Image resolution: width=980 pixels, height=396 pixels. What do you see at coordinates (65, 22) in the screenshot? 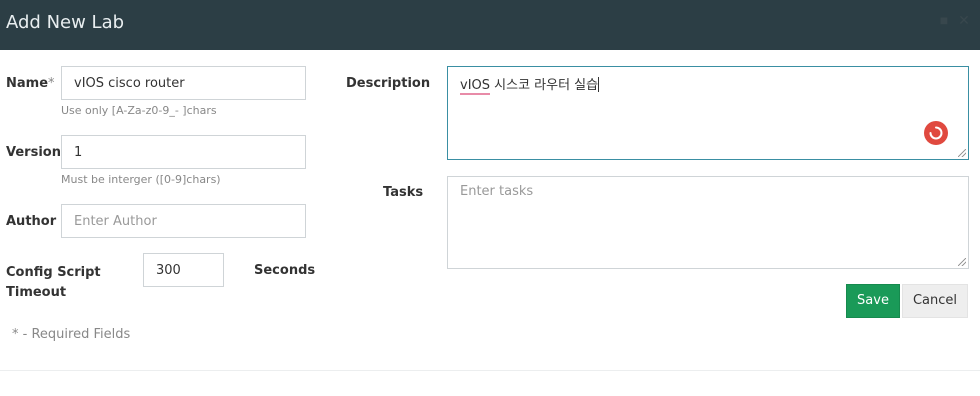
I see `dialog-title: Add New Lab` at bounding box center [65, 22].